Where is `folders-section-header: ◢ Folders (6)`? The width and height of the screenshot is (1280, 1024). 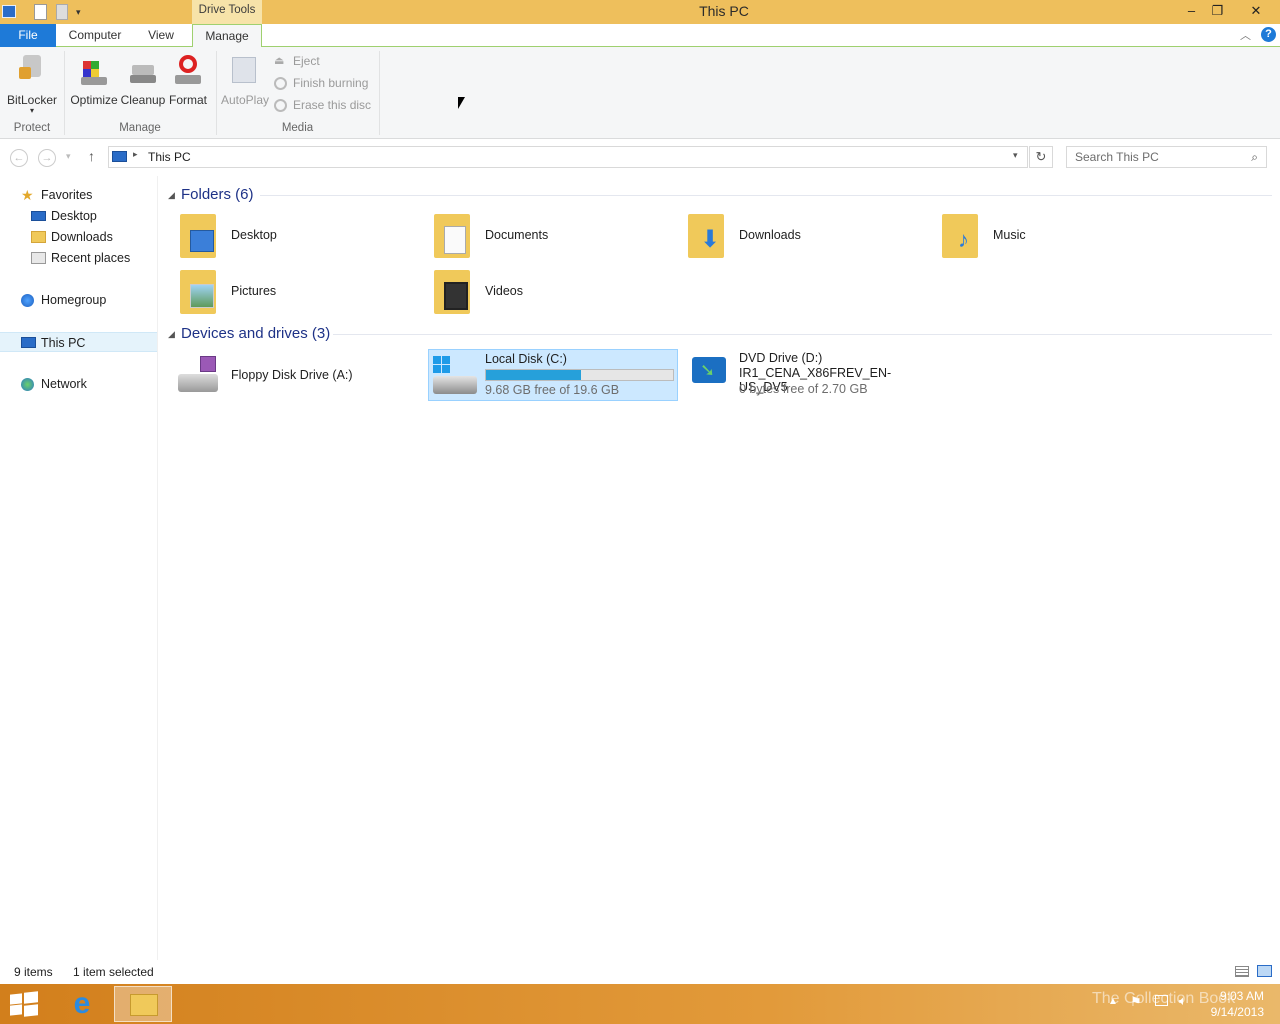 folders-section-header: ◢ Folders (6) is located at coordinates (720, 195).